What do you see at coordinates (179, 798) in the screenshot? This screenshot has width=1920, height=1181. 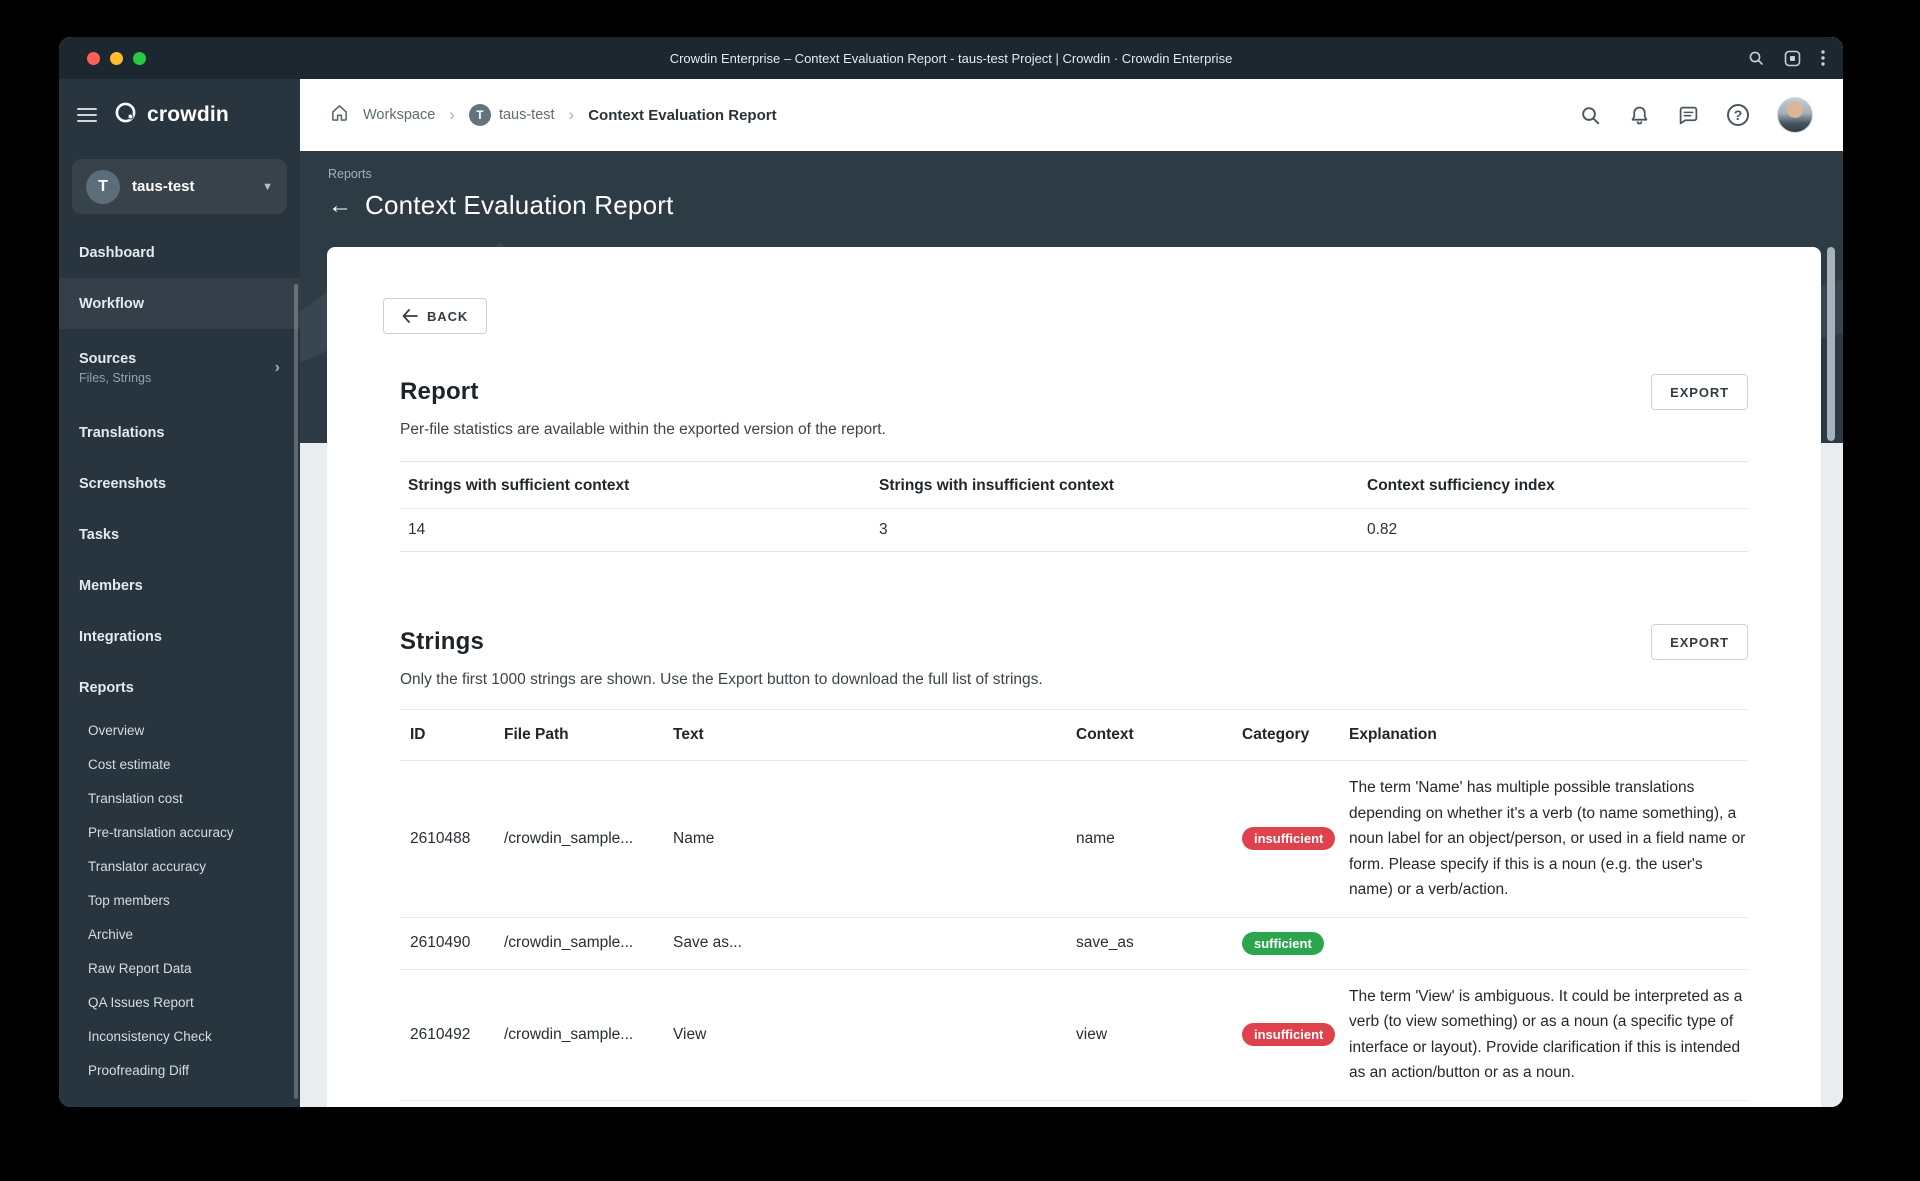 I see `sidebar-item-translation-cost: Translation cost` at bounding box center [179, 798].